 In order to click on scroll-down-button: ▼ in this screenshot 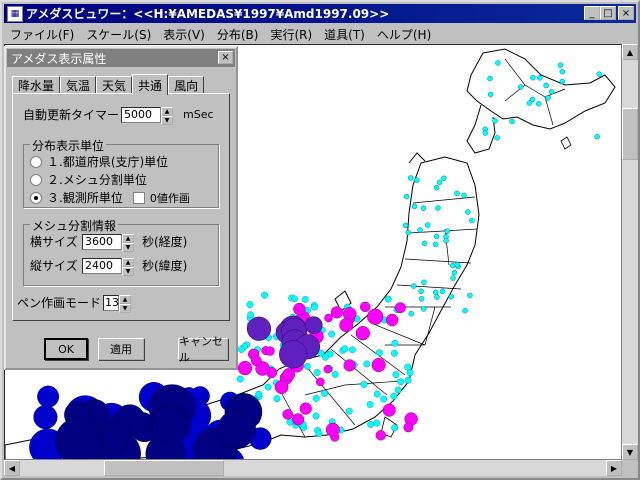, I will do `click(630, 452)`.